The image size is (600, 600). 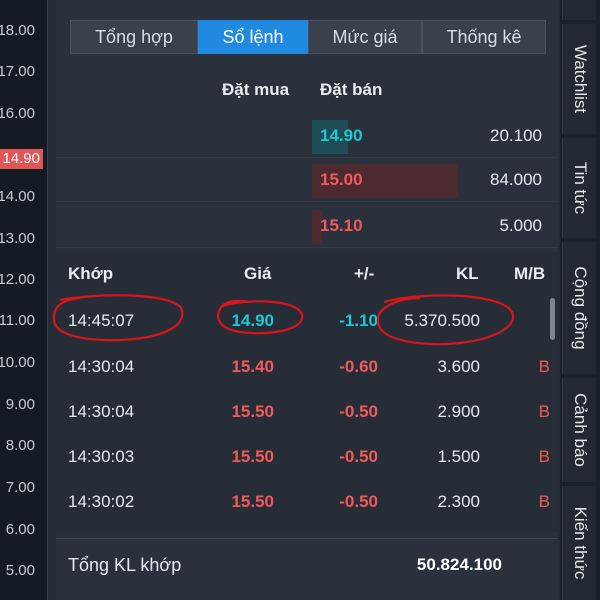 I want to click on vertical-tab-canh-bao: Cảnh báo, so click(x=579, y=430).